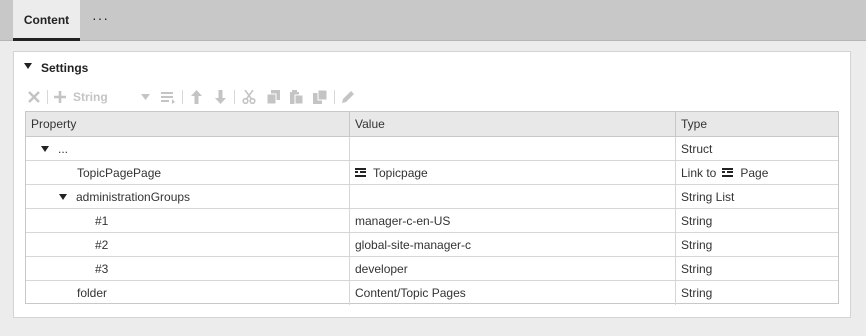 The width and height of the screenshot is (866, 336). Describe the element at coordinates (145, 97) in the screenshot. I see `dropdown-chevron-icon` at that location.